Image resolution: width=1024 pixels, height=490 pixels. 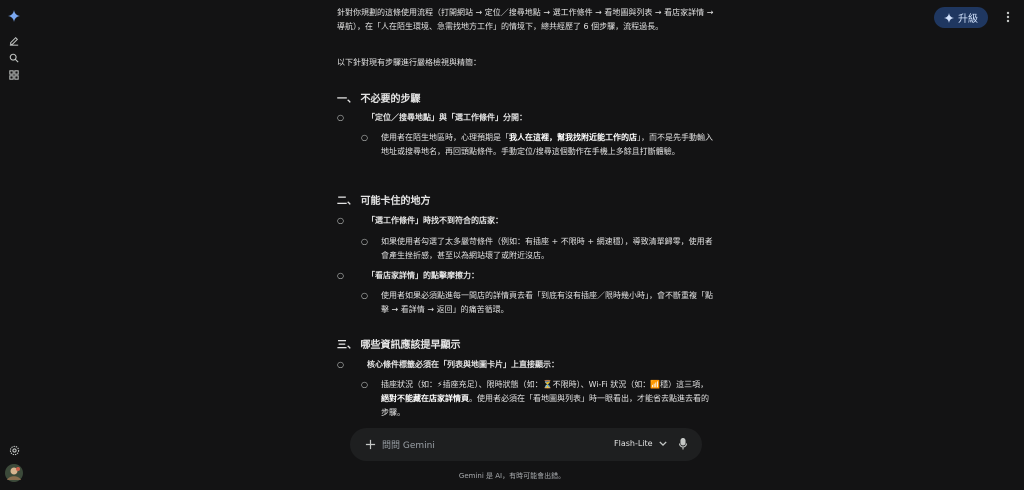 What do you see at coordinates (370, 444) in the screenshot?
I see `add-attachment-icon` at bounding box center [370, 444].